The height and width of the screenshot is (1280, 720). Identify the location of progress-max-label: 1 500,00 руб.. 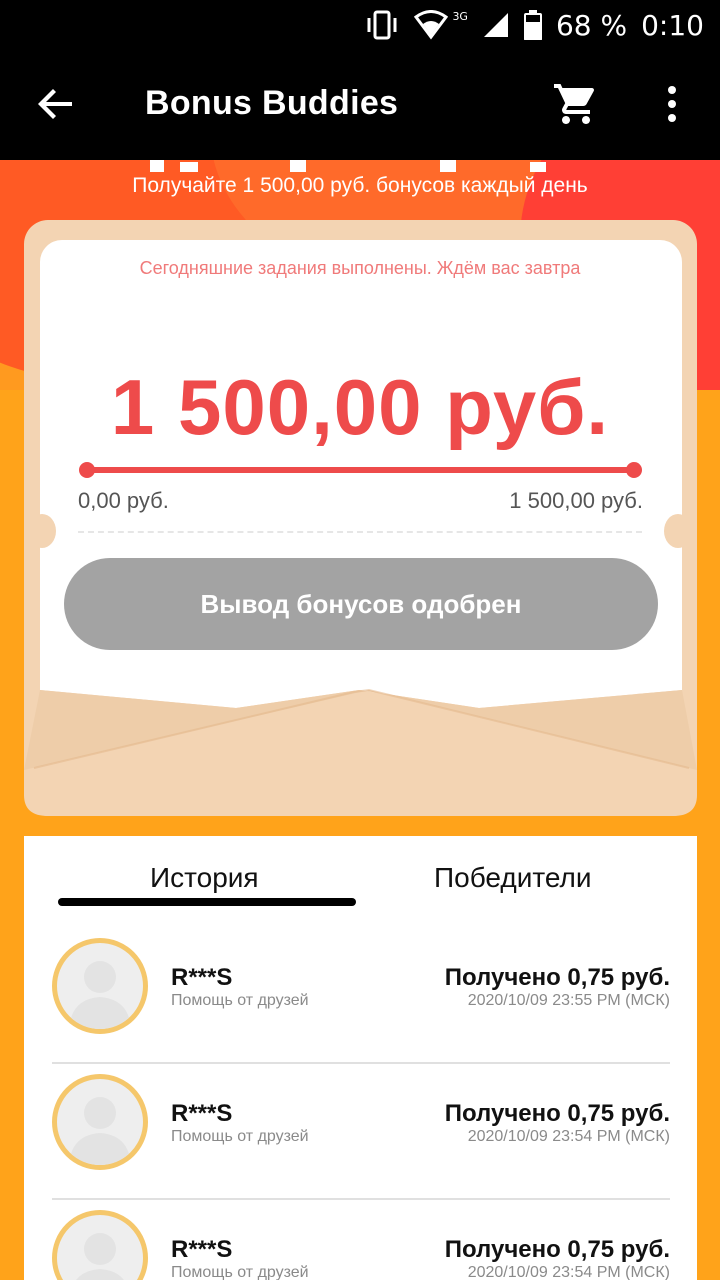
(576, 500).